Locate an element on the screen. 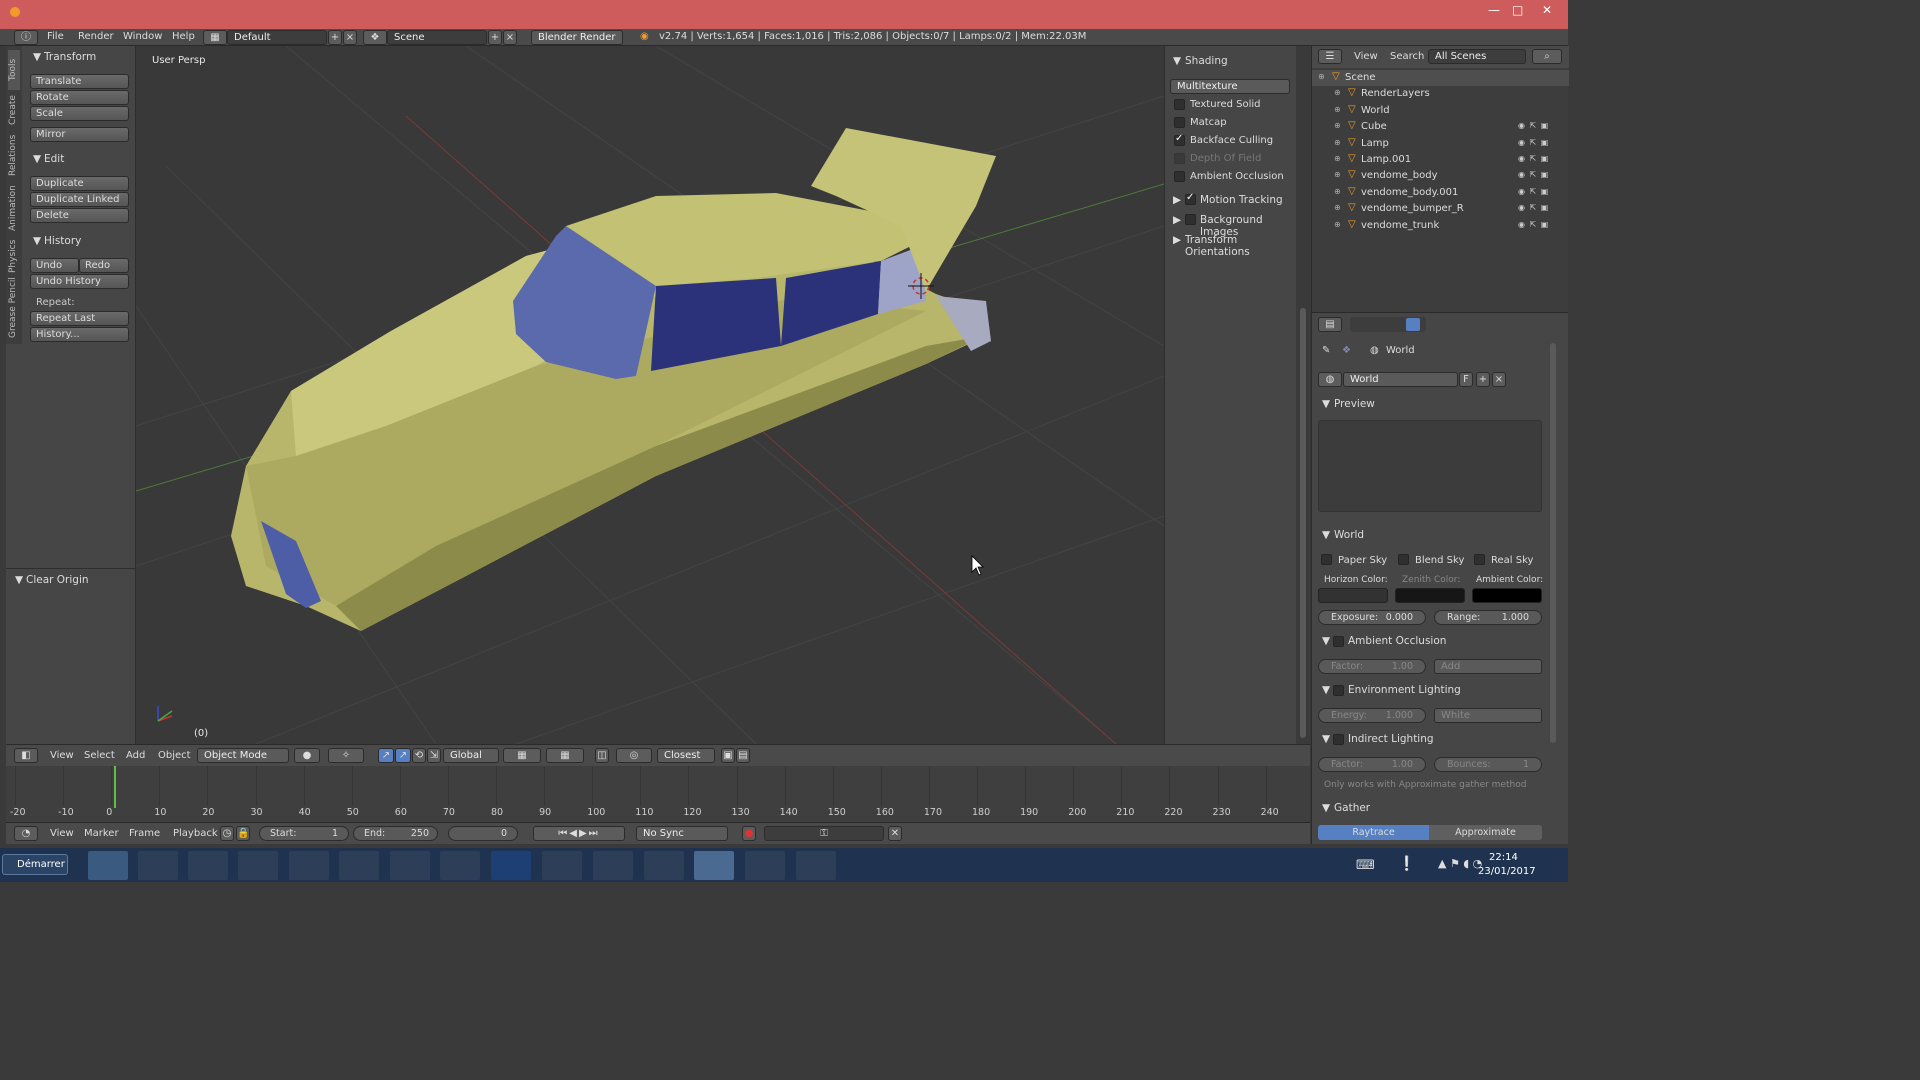 The height and width of the screenshot is (1080, 1920). scale-manipulator-icon: ⇲ is located at coordinates (434, 755).